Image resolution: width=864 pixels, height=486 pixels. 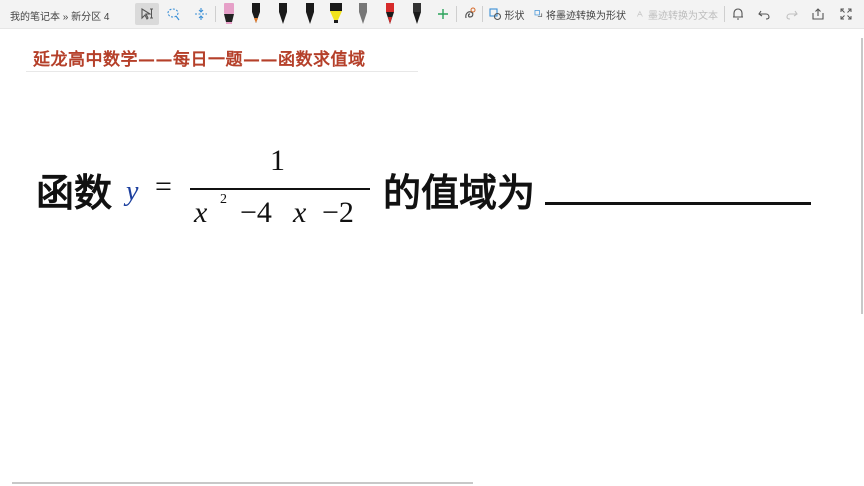 I want to click on ink-to-shape-label: 将墨迹转换为形状, so click(x=586, y=16).